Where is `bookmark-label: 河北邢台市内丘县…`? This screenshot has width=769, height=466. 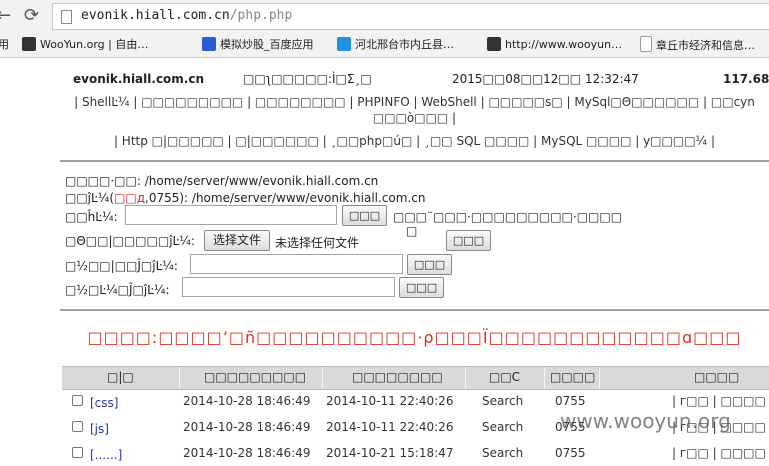
bookmark-label: 河北邢台市内丘县… is located at coordinates (404, 44).